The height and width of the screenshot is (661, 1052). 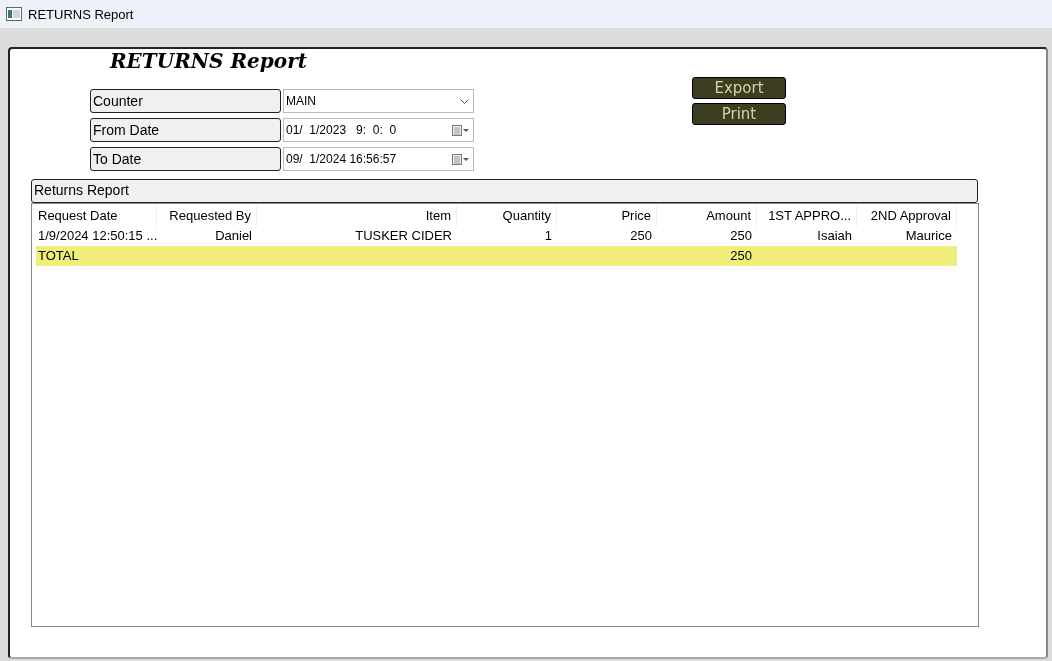 What do you see at coordinates (834, 236) in the screenshot?
I see `table-cell-text: Isaiah` at bounding box center [834, 236].